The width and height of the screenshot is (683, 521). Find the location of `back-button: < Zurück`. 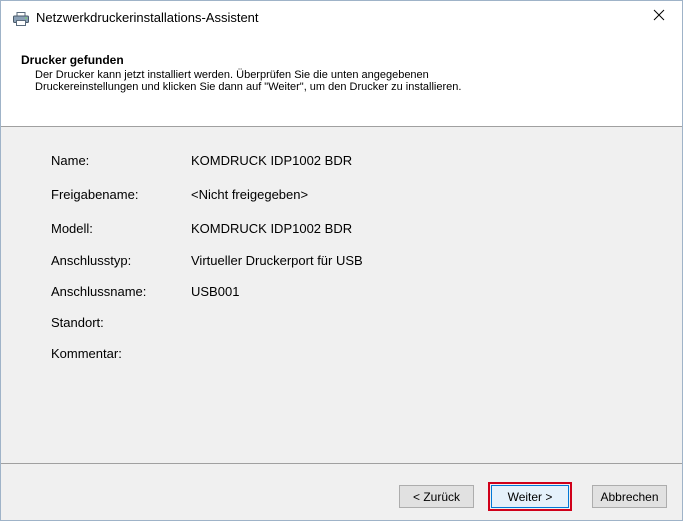

back-button: < Zurück is located at coordinates (436, 496).